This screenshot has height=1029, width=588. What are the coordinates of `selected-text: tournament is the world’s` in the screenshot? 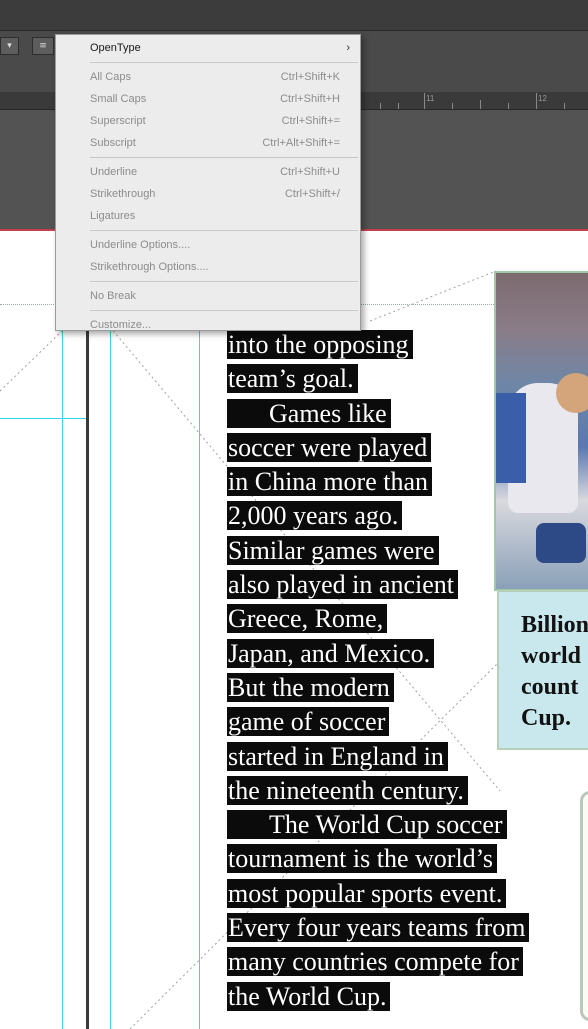 It's located at (362, 859).